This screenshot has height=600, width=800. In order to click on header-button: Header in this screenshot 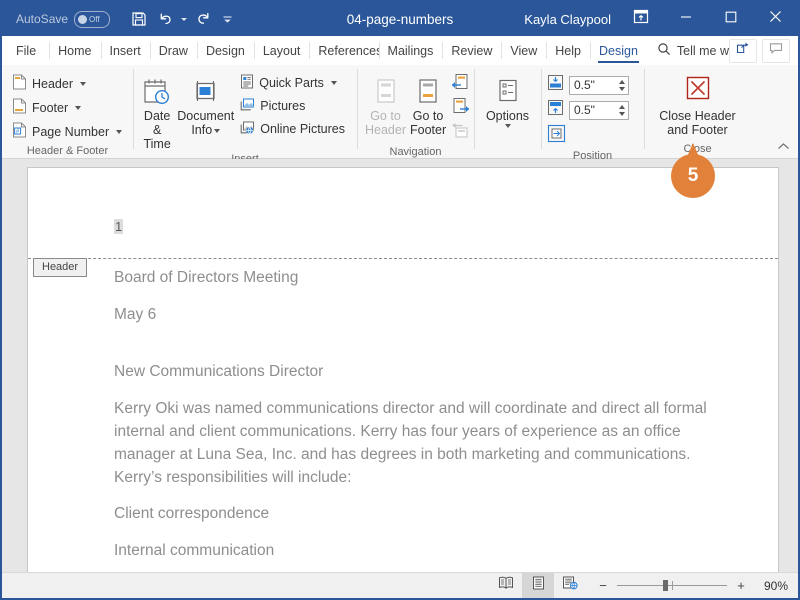, I will do `click(68, 83)`.